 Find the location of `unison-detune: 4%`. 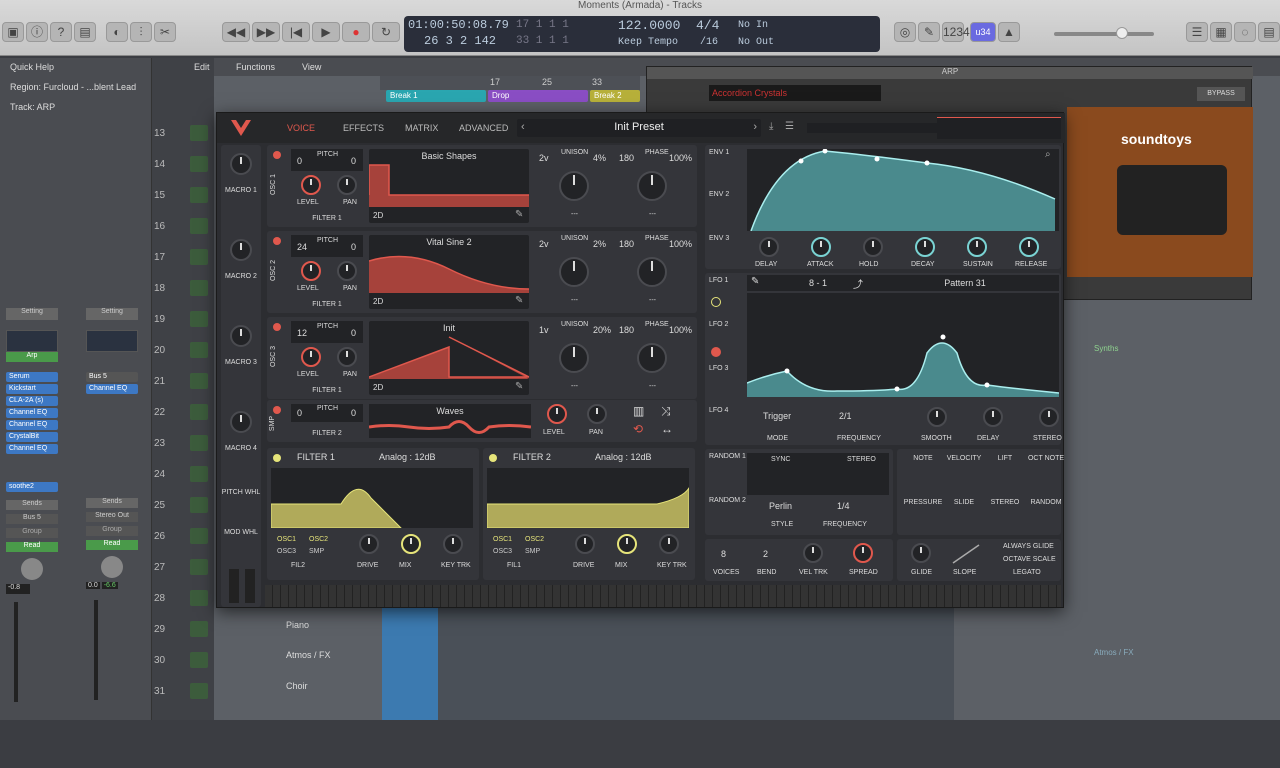

unison-detune: 4% is located at coordinates (599, 158).